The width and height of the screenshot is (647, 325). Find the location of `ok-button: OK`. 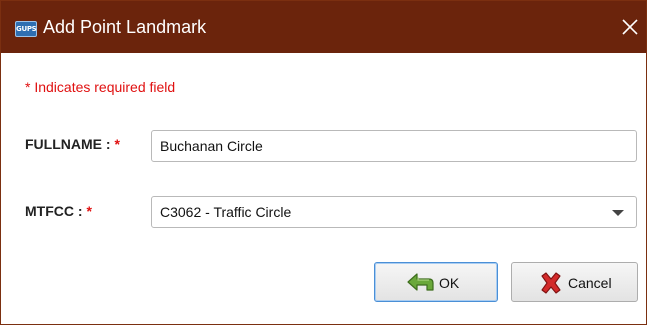

ok-button: OK is located at coordinates (436, 282).